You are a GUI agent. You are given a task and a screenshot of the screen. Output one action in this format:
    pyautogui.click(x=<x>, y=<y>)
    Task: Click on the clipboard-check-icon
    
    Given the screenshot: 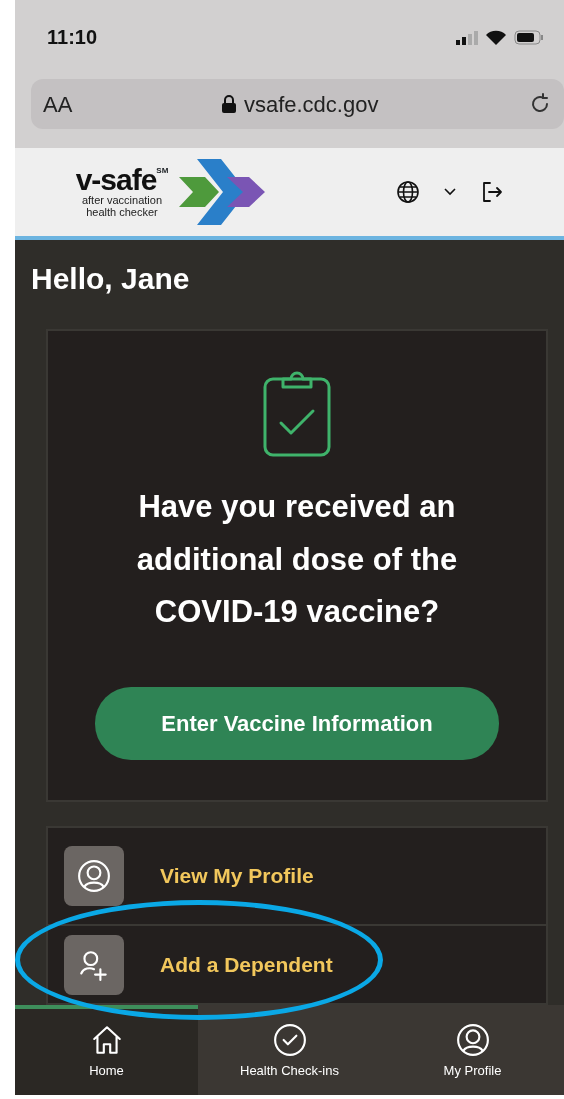 What is the action you would take?
    pyautogui.click(x=297, y=414)
    